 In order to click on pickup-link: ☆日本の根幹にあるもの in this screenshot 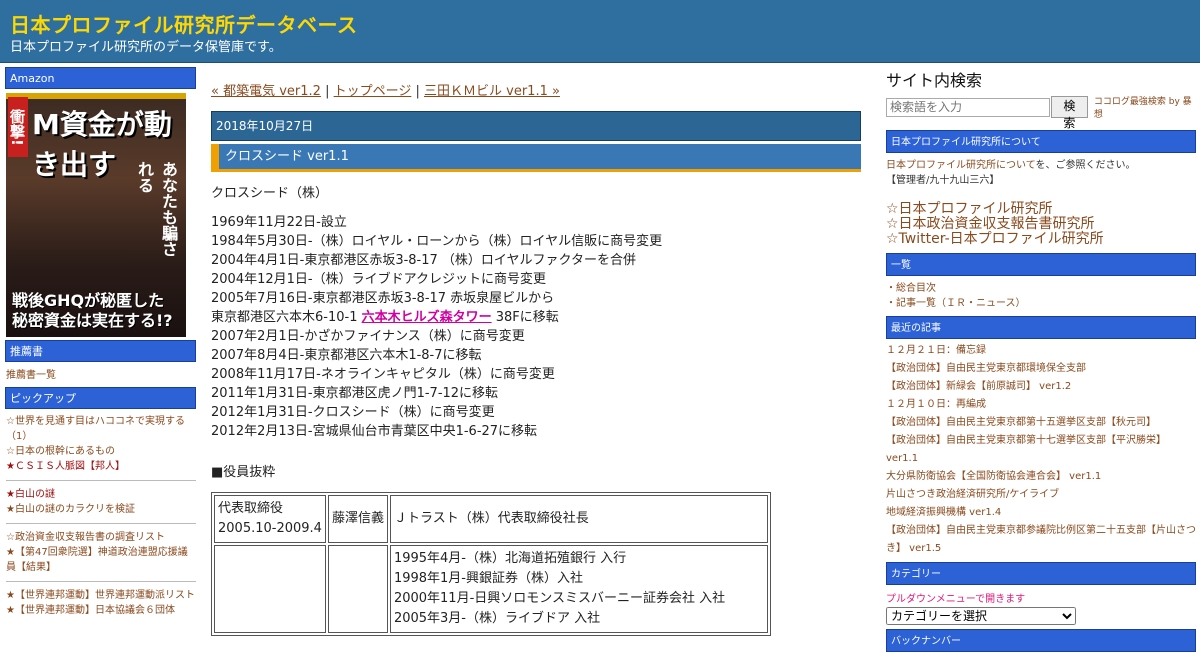, I will do `click(101, 451)`.